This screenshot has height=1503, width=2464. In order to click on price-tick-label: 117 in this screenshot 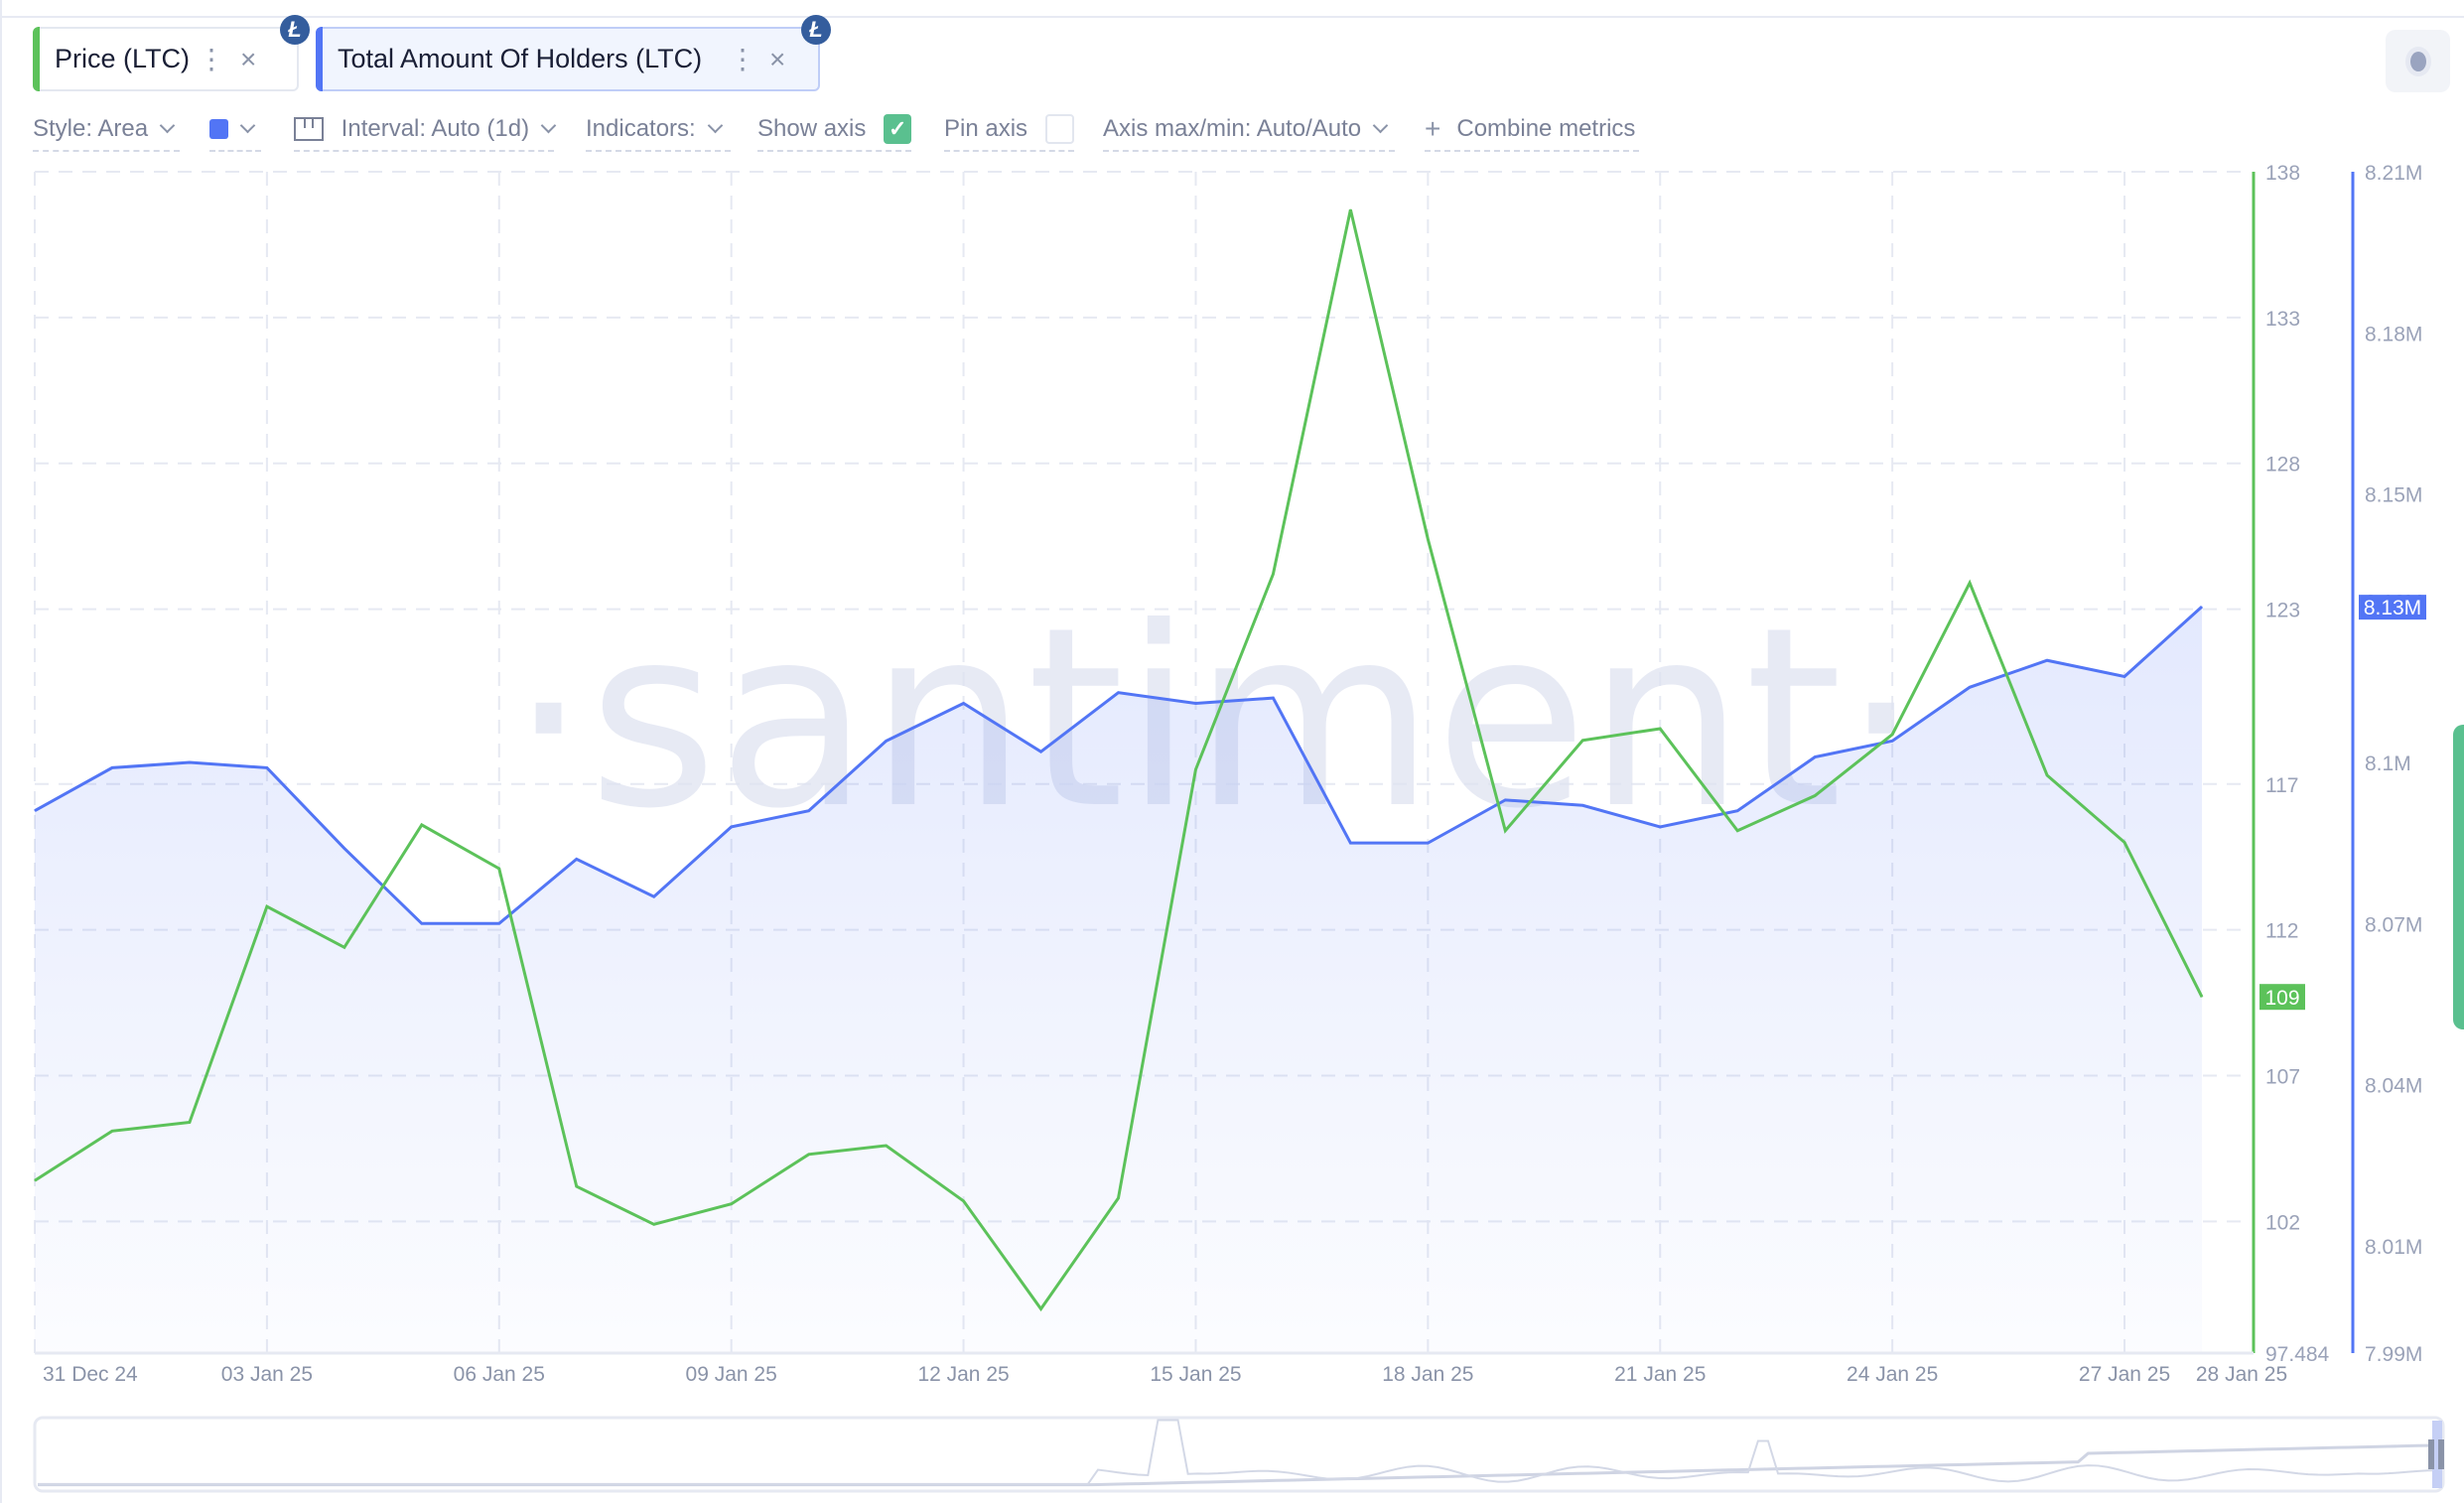, I will do `click(2281, 785)`.